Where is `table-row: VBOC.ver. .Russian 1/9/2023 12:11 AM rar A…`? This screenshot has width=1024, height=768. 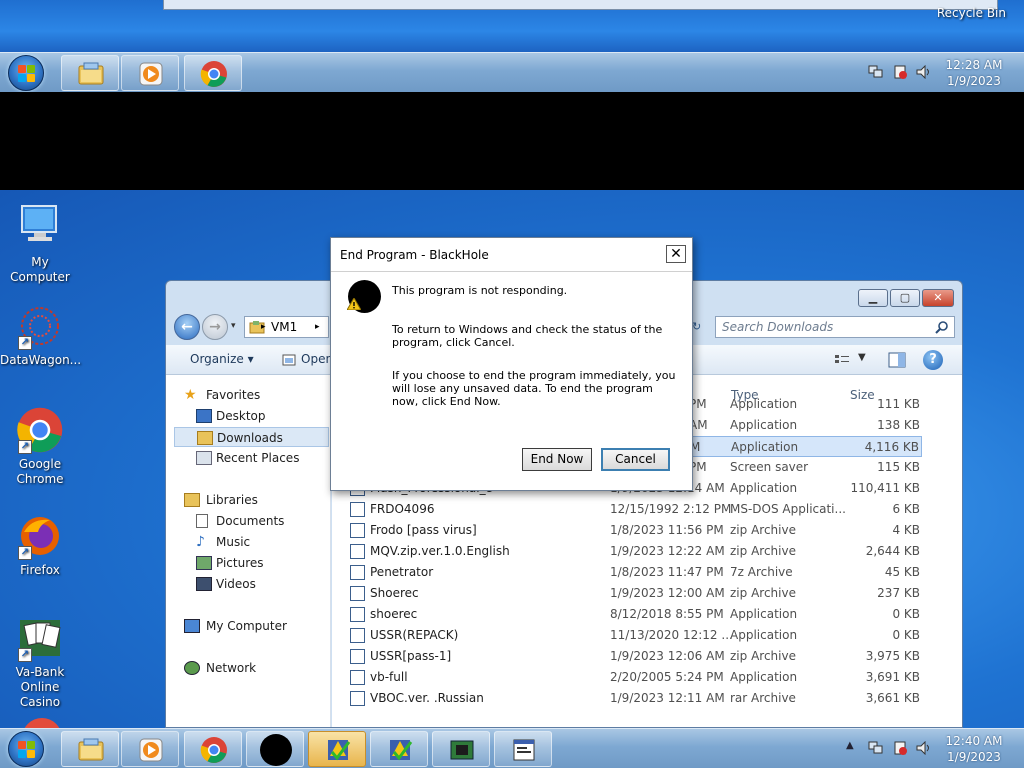 table-row: VBOC.ver. .Russian 1/9/2023 12:11 AM rar A… is located at coordinates (630, 698).